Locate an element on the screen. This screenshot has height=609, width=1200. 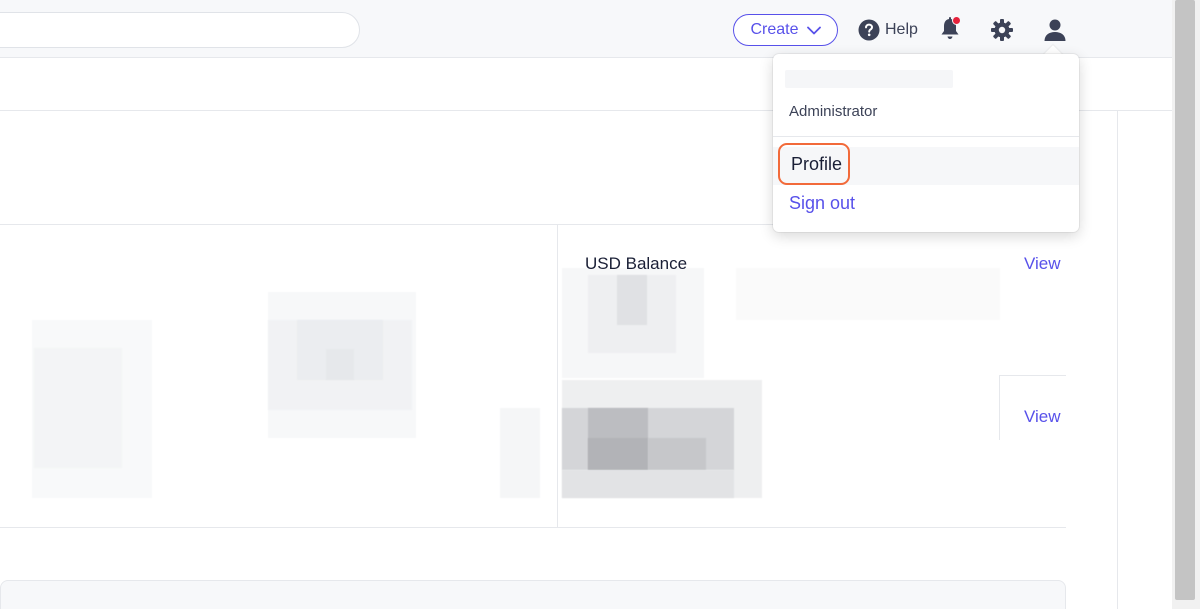
menu-divider is located at coordinates (926, 136).